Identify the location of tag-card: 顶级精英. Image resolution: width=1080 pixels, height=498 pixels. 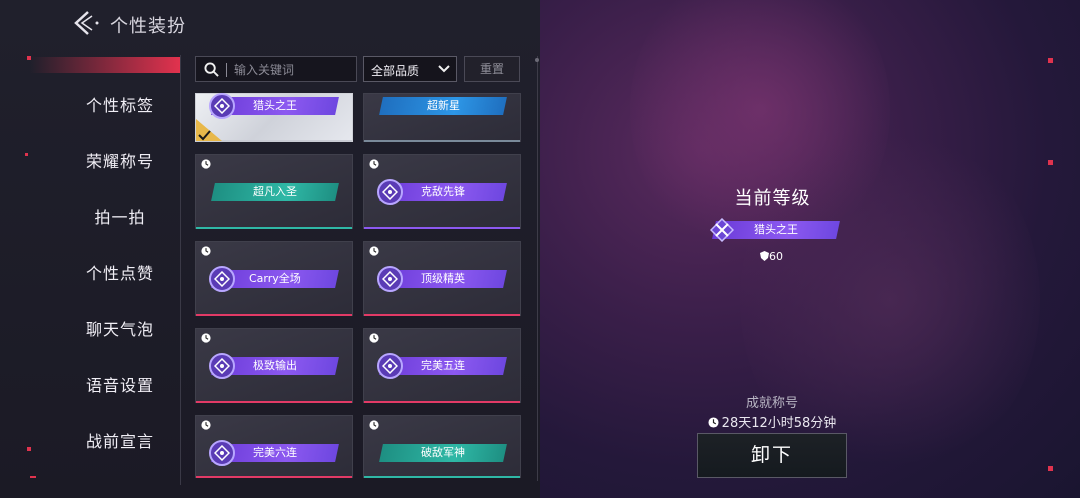
(442, 278).